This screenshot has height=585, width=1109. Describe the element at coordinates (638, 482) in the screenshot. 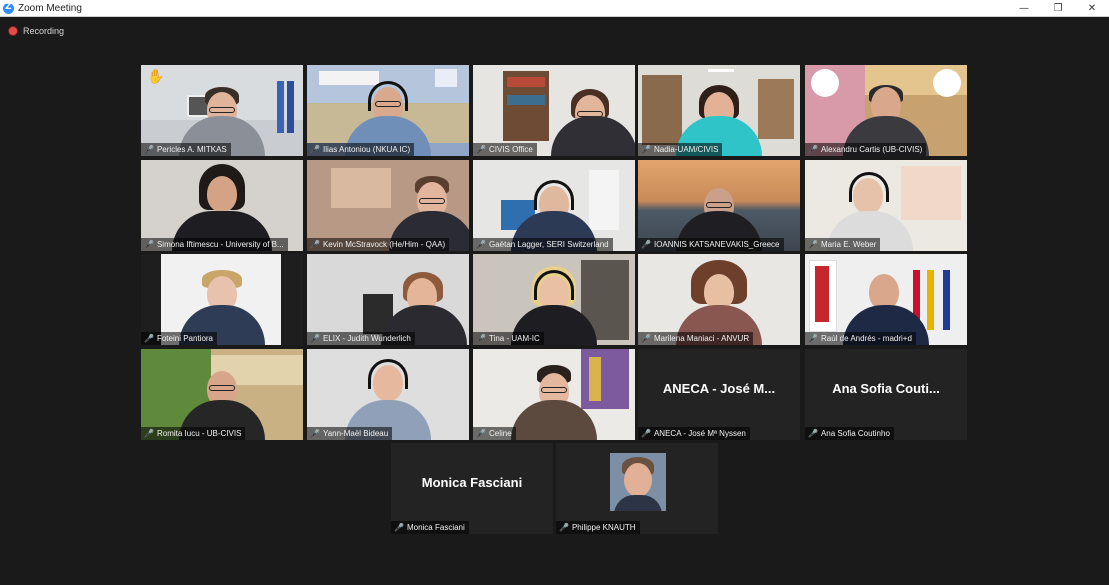

I see `avatar` at that location.